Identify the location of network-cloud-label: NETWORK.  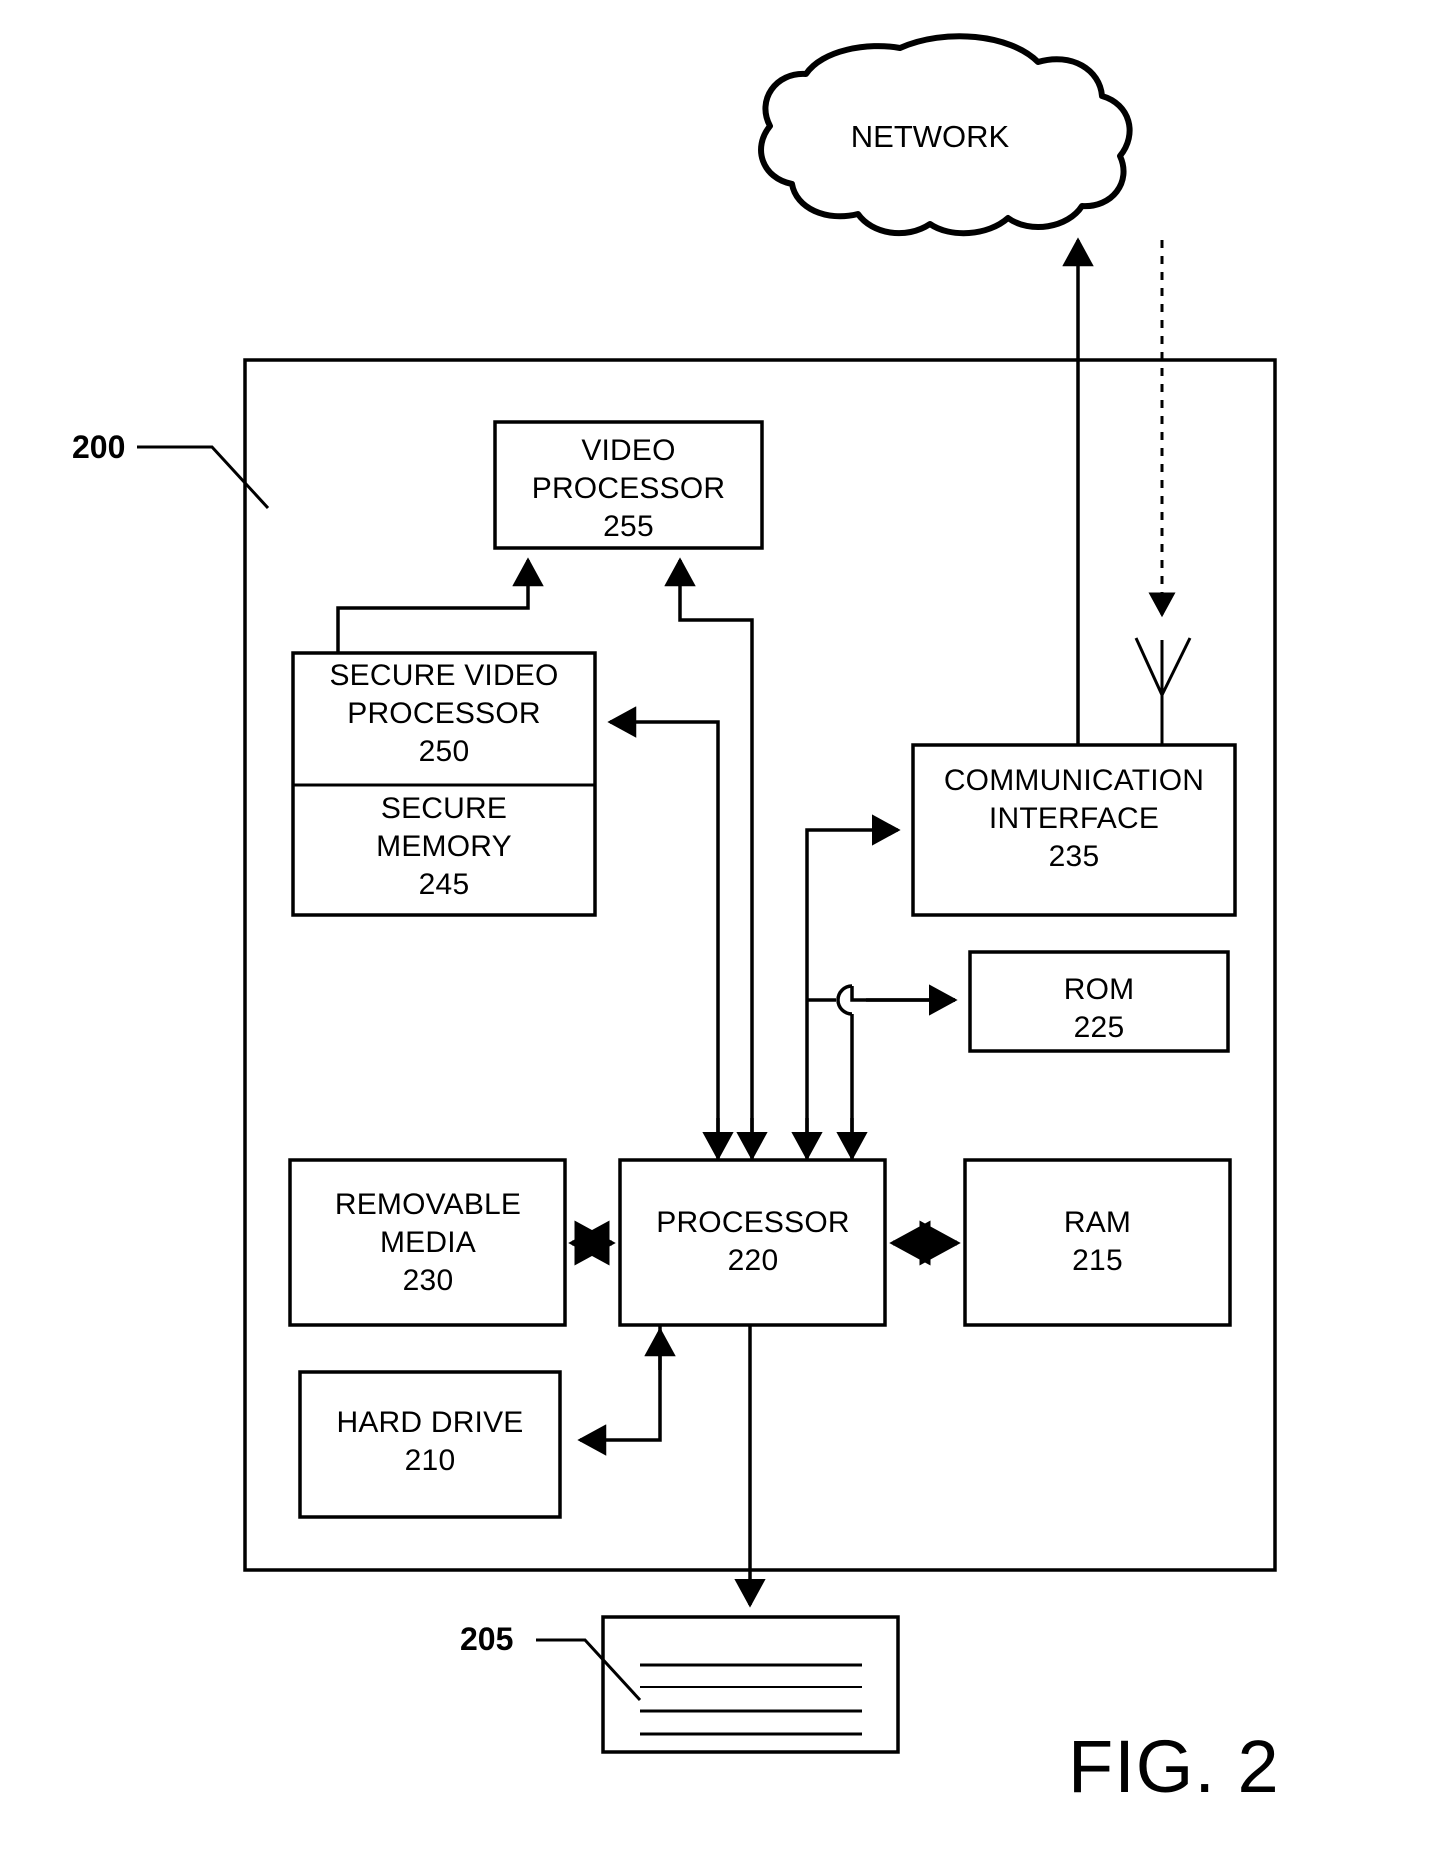
(930, 136).